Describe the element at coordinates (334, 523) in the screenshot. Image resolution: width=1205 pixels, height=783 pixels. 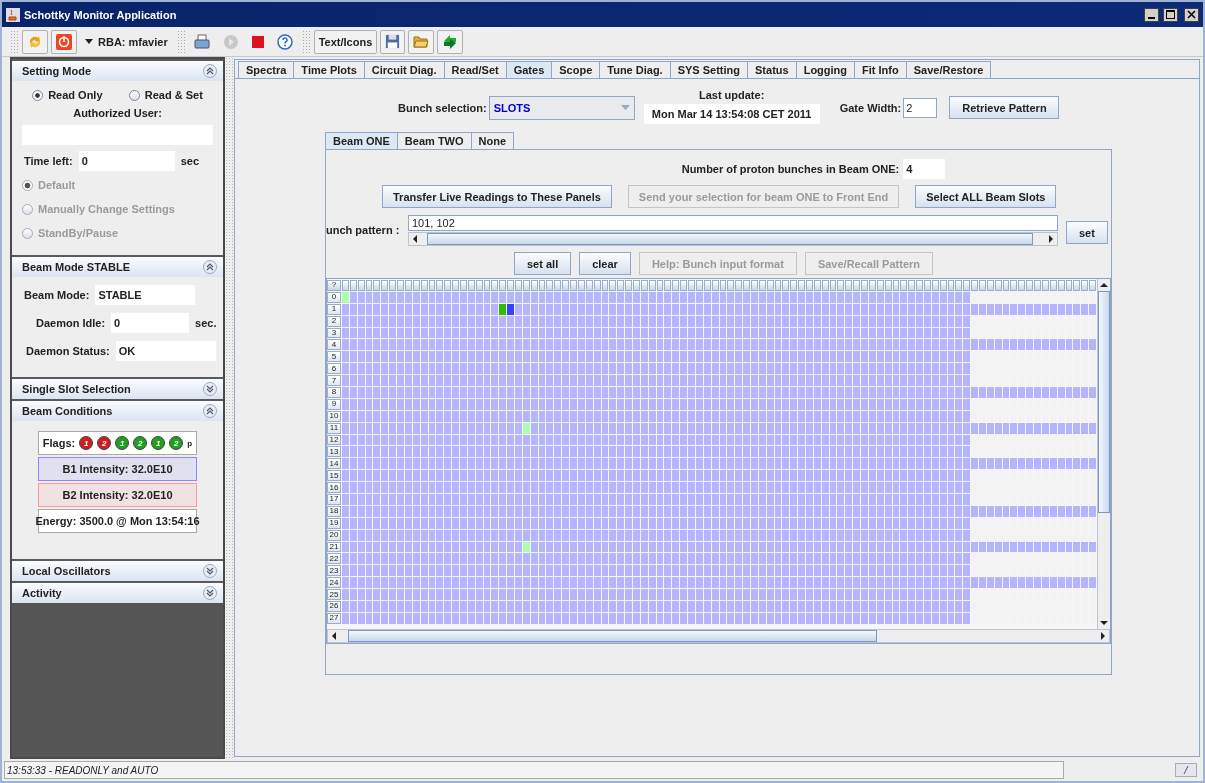
I see `row-header: 19` at that location.